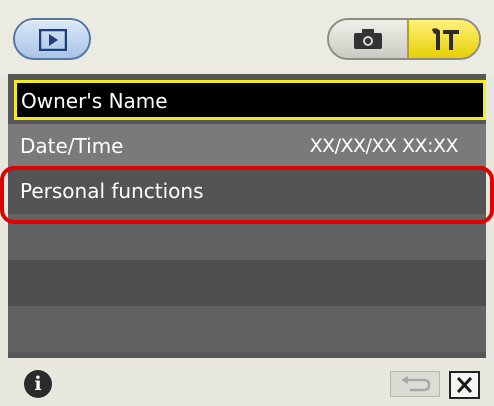 The image size is (494, 406). I want to click on setup-tools-icon, so click(445, 39).